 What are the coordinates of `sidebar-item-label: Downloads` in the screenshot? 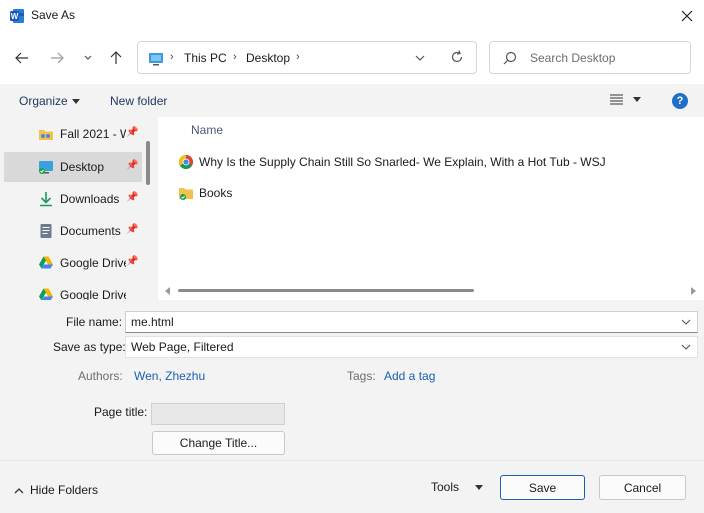 It's located at (90, 199).